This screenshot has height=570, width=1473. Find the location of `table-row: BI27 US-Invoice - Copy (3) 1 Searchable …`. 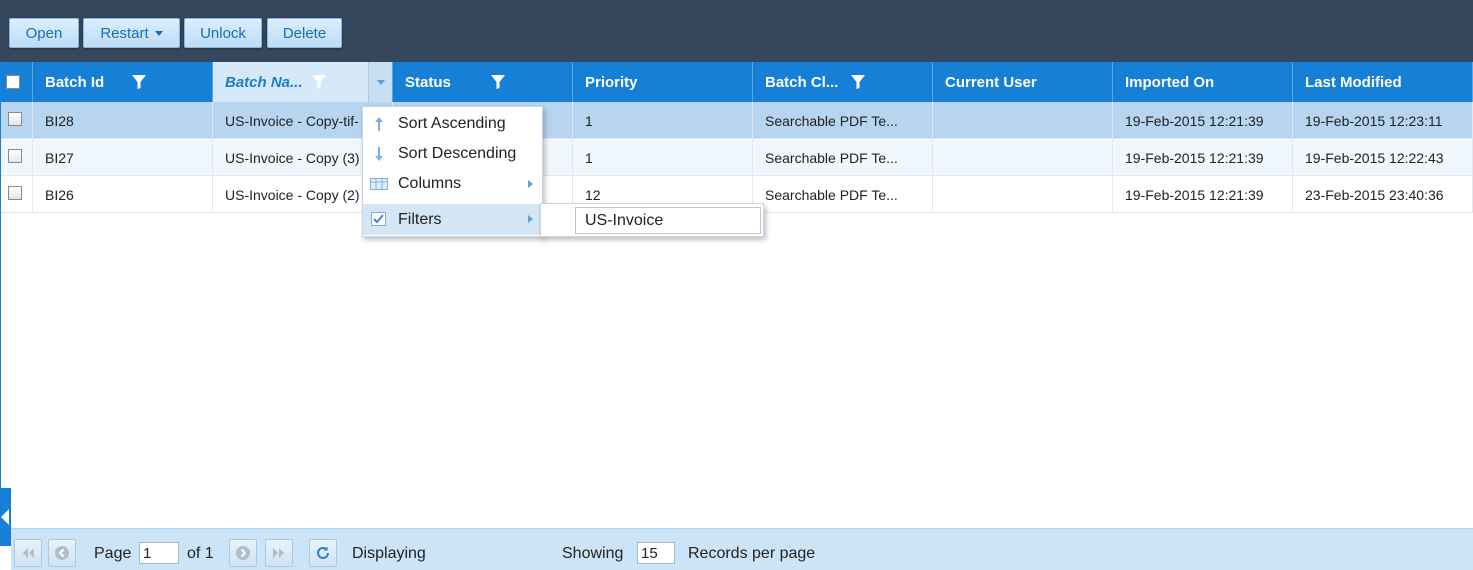

table-row: BI27 US-Invoice - Copy (3) 1 Searchable … is located at coordinates (737, 157).